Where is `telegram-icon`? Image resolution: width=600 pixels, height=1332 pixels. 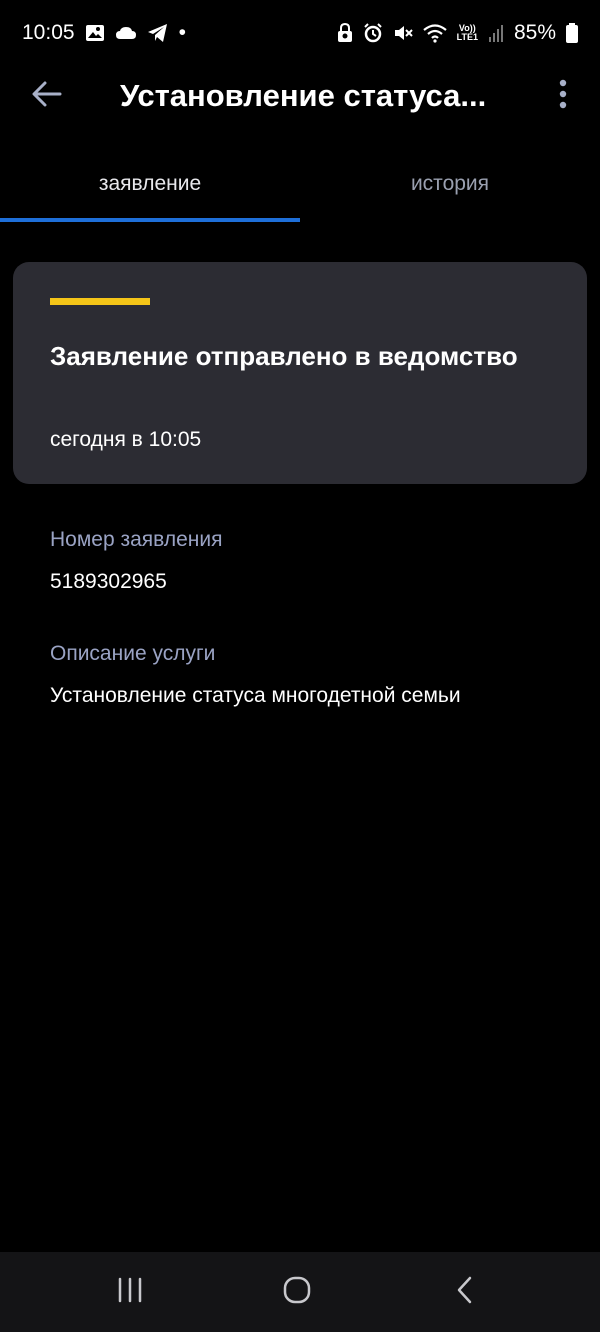
telegram-icon is located at coordinates (158, 33).